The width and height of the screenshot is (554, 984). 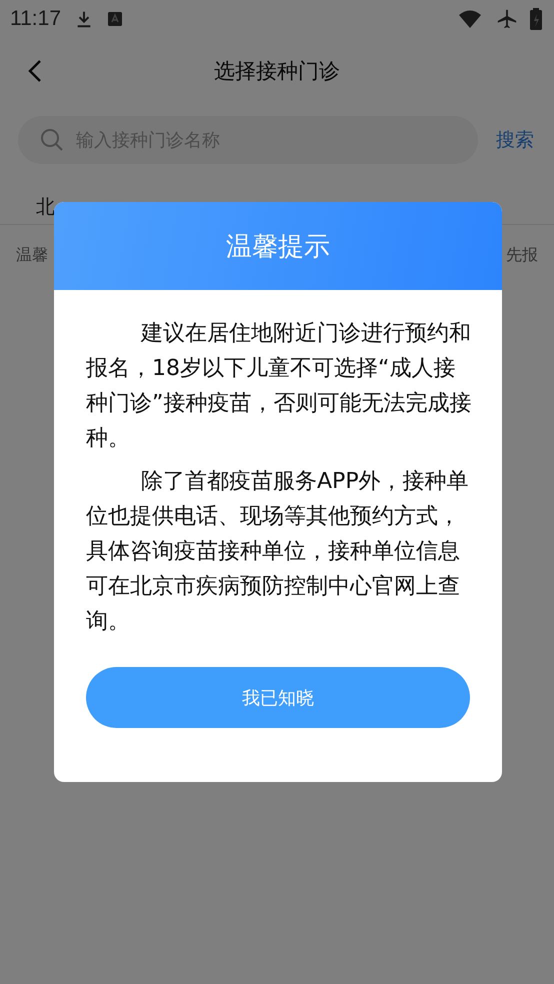 I want to click on battery-icon, so click(x=536, y=19).